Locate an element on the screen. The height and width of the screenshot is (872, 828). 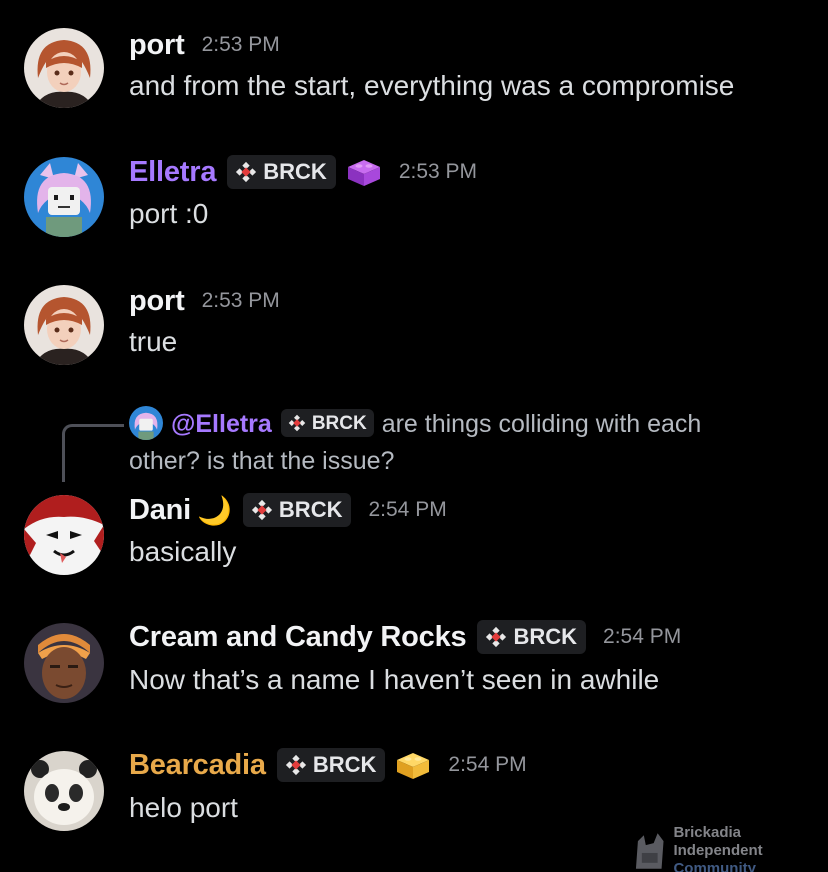
avatar-cream-and-candy-rocks is located at coordinates (64, 663).